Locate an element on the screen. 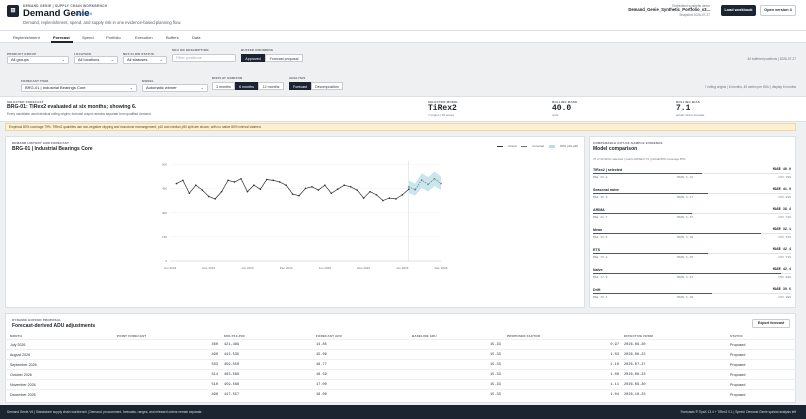 The height and width of the screenshot is (419, 806). analysis-label: ANALYSIS is located at coordinates (297, 78).